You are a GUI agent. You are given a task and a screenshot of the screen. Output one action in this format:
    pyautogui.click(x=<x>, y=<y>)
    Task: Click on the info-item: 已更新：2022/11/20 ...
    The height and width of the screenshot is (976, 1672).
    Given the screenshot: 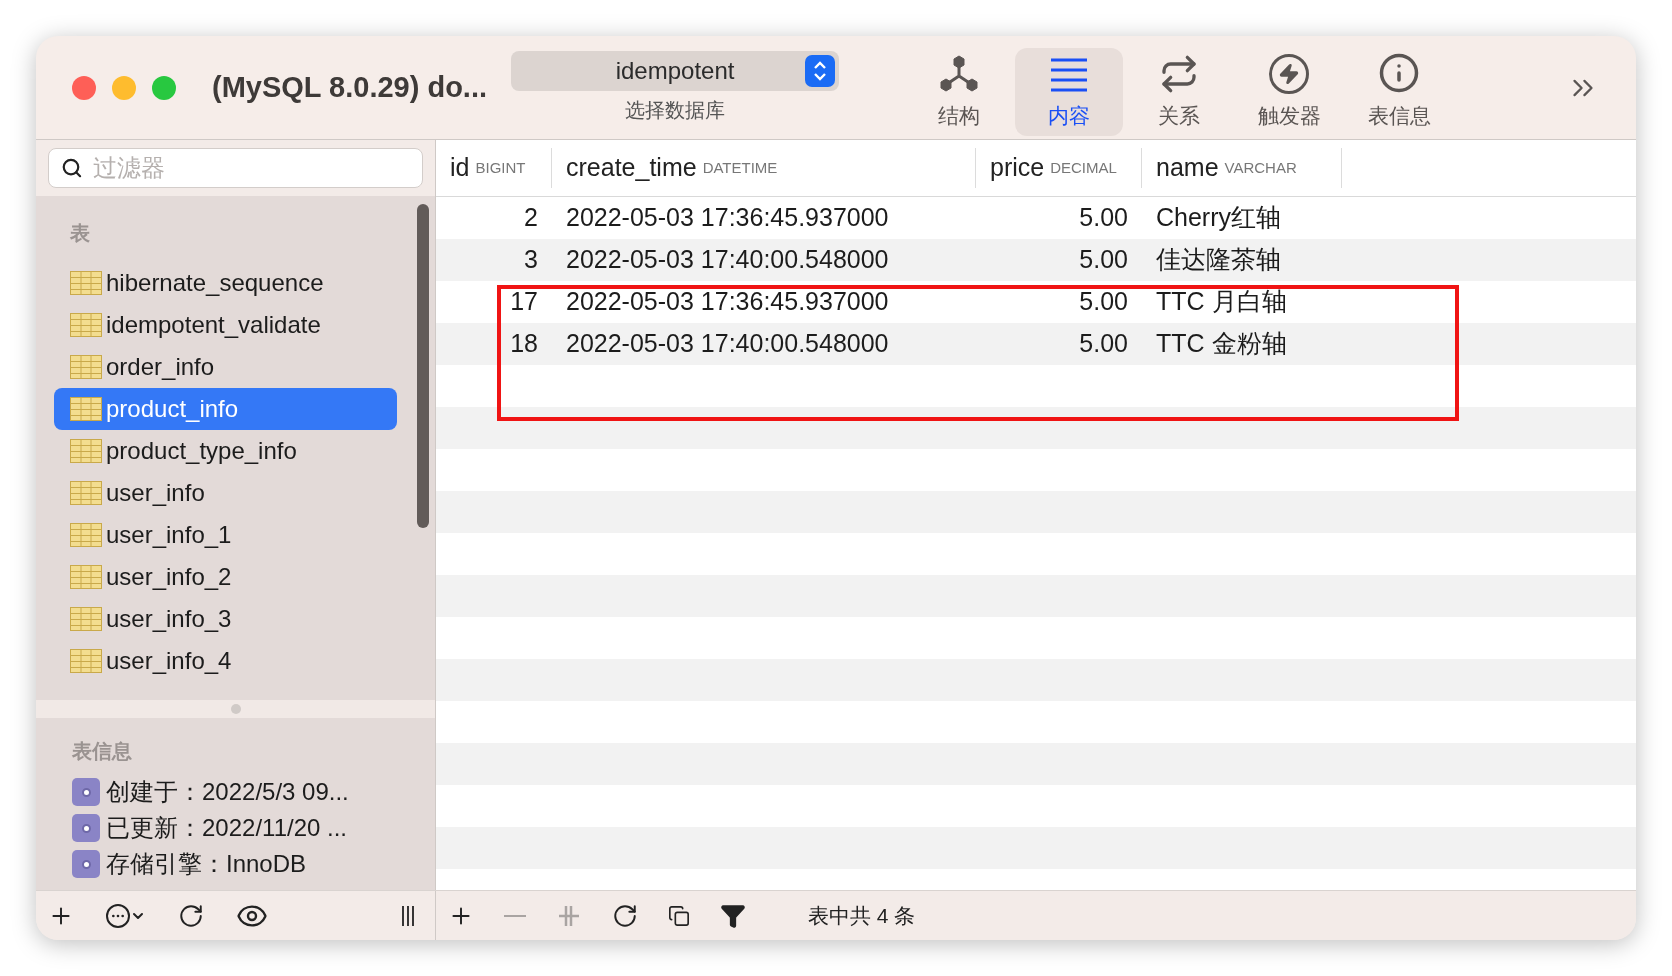 What is the action you would take?
    pyautogui.click(x=226, y=828)
    